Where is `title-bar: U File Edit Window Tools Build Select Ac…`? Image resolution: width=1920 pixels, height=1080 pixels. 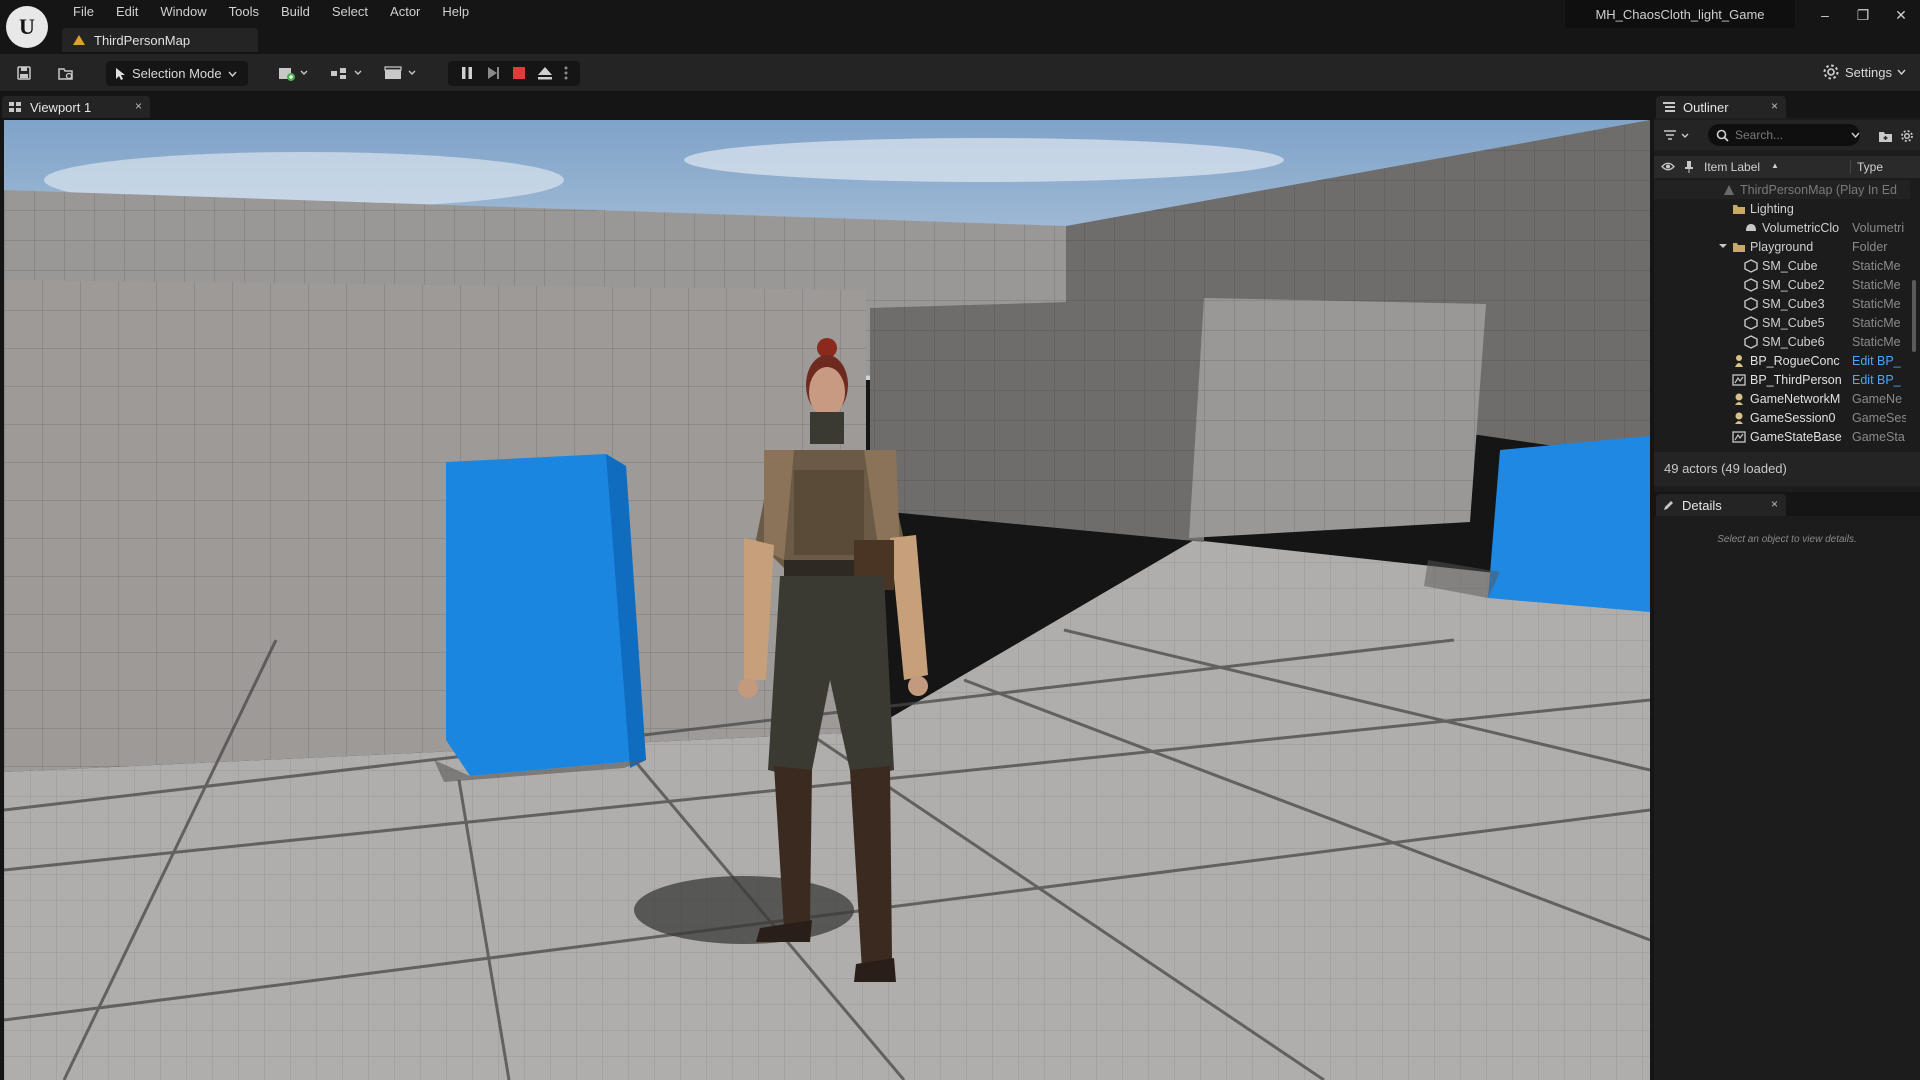 title-bar: U File Edit Window Tools Build Select Ac… is located at coordinates (960, 27).